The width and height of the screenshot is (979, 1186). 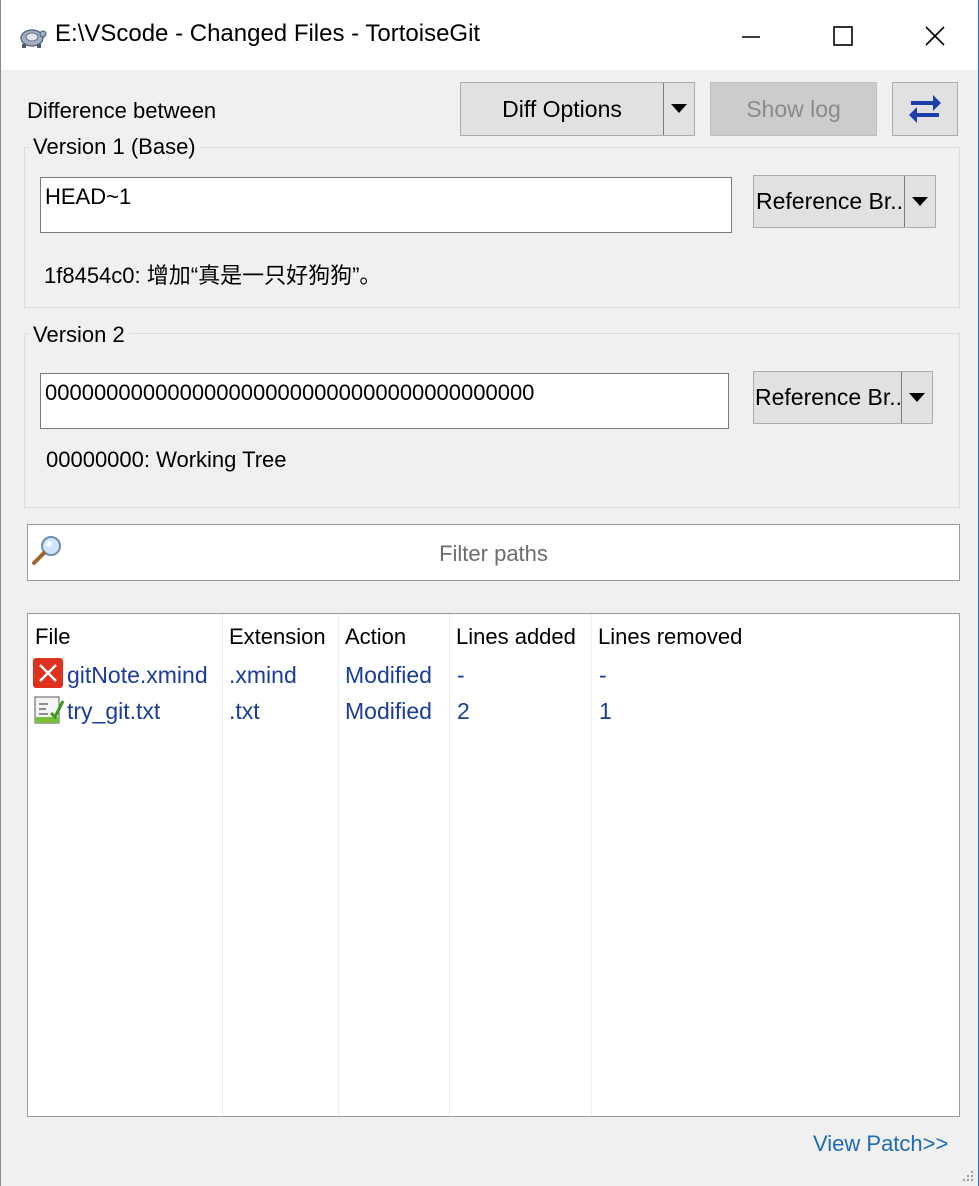 I want to click on lines-added-cell: 2, so click(x=463, y=711).